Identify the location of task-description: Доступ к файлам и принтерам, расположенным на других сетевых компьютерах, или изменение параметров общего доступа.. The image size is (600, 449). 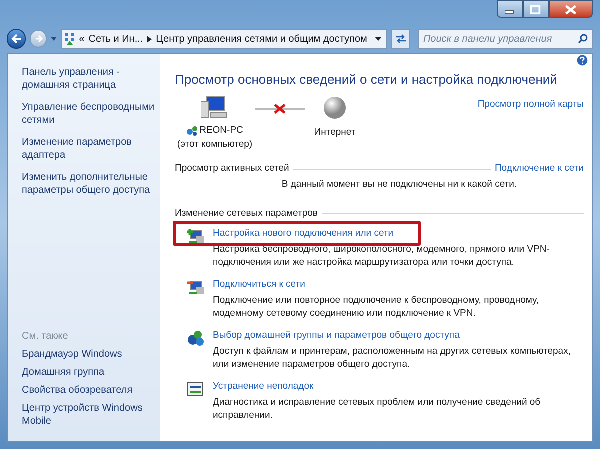
(392, 357).